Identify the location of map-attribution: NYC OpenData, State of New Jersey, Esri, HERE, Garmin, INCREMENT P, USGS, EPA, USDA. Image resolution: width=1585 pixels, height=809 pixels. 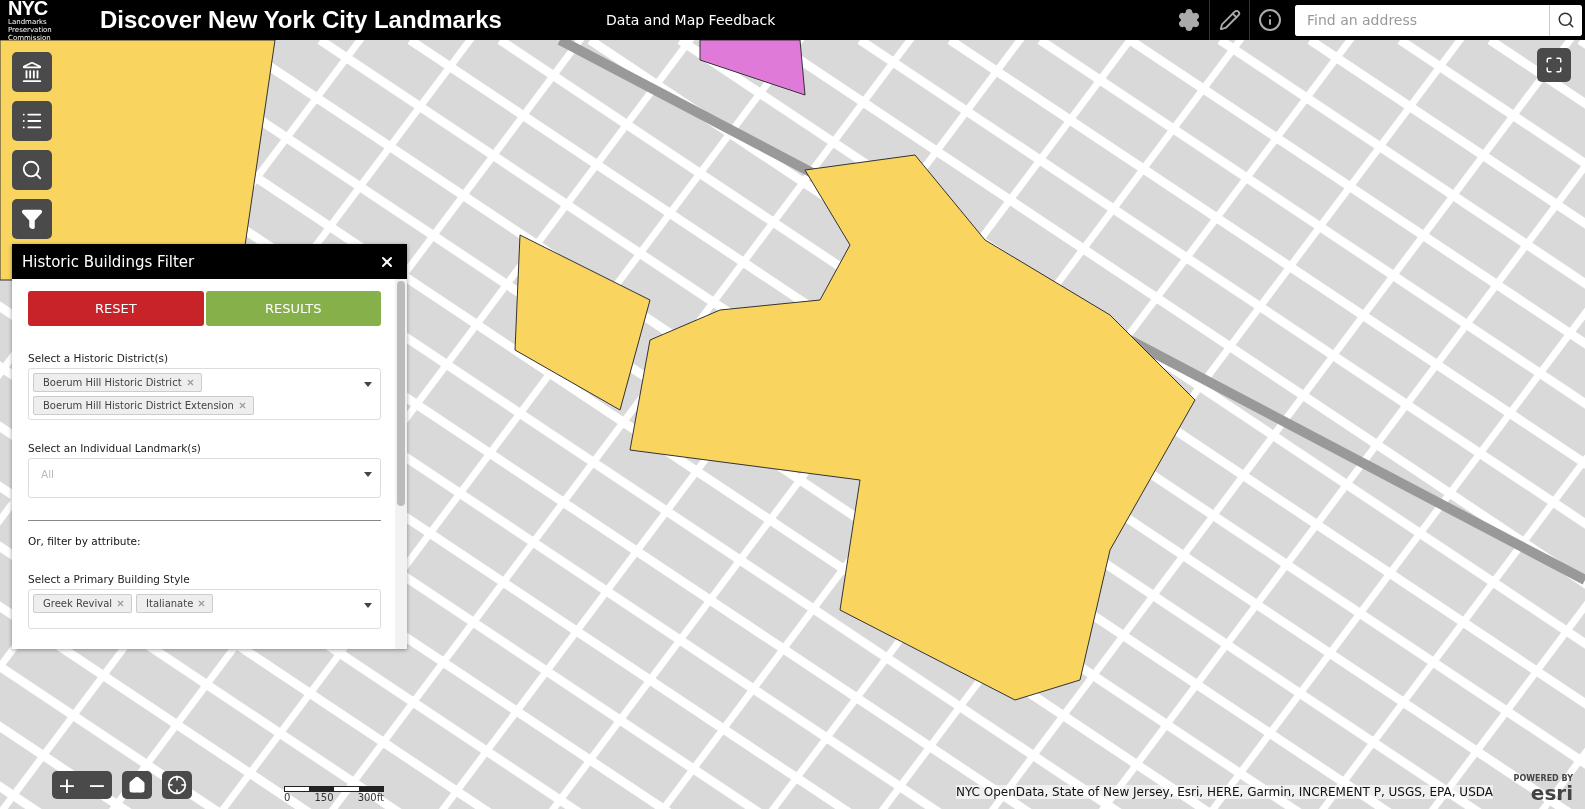
(1224, 792).